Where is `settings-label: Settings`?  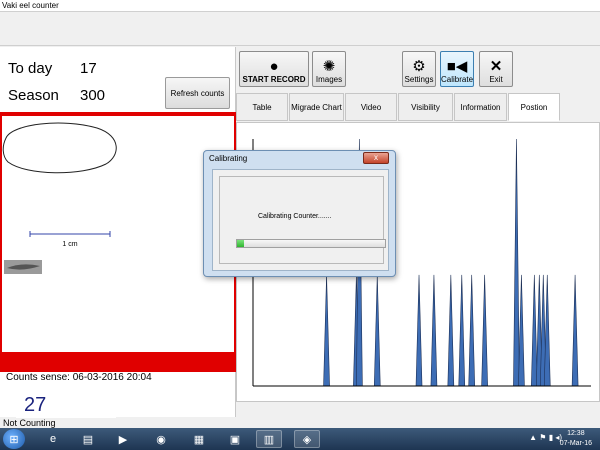 settings-label: Settings is located at coordinates (419, 79).